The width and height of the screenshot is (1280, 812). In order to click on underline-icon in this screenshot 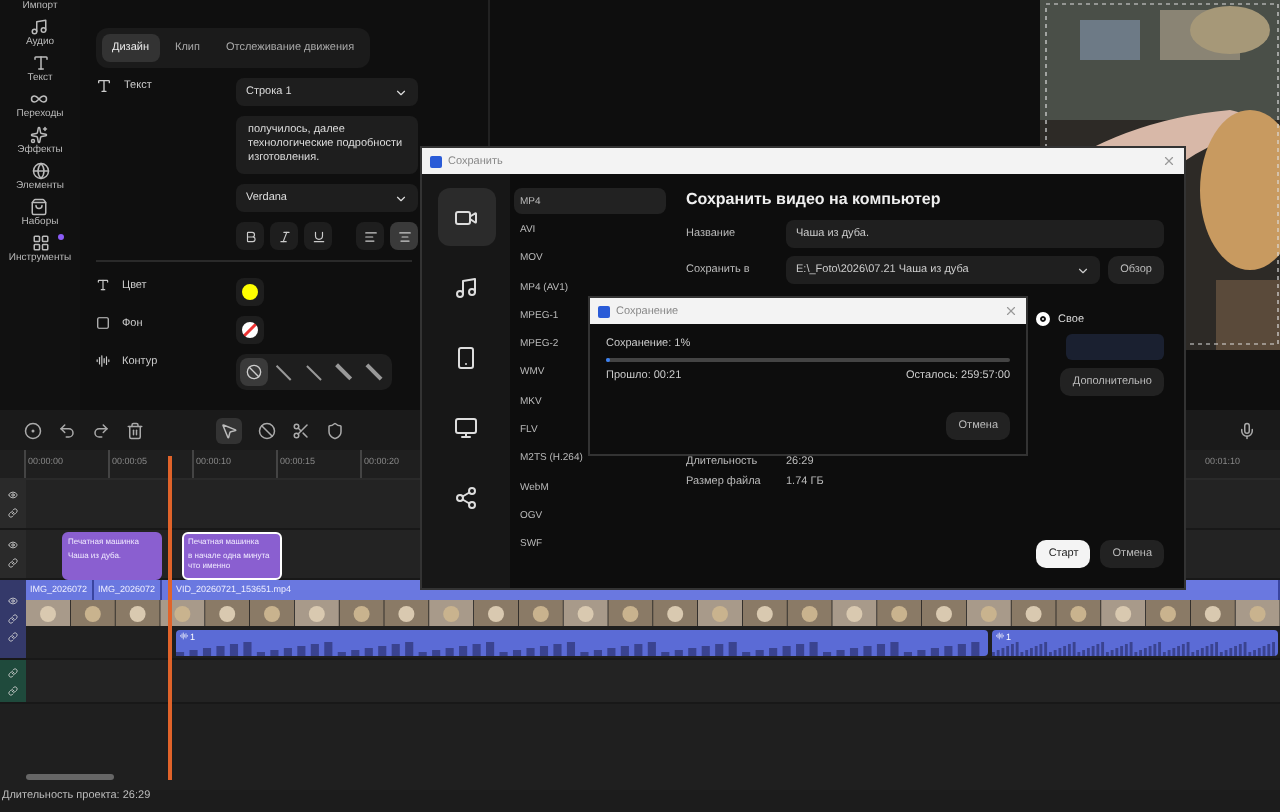, I will do `click(318, 236)`.